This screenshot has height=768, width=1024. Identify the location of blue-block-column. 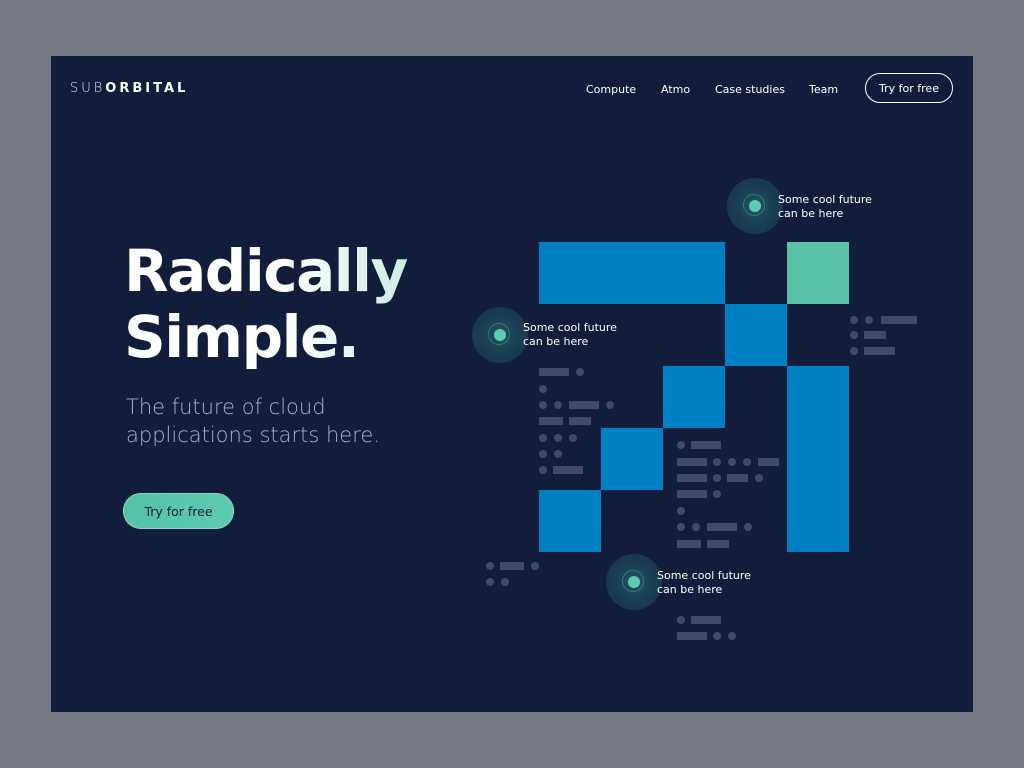
(818, 459).